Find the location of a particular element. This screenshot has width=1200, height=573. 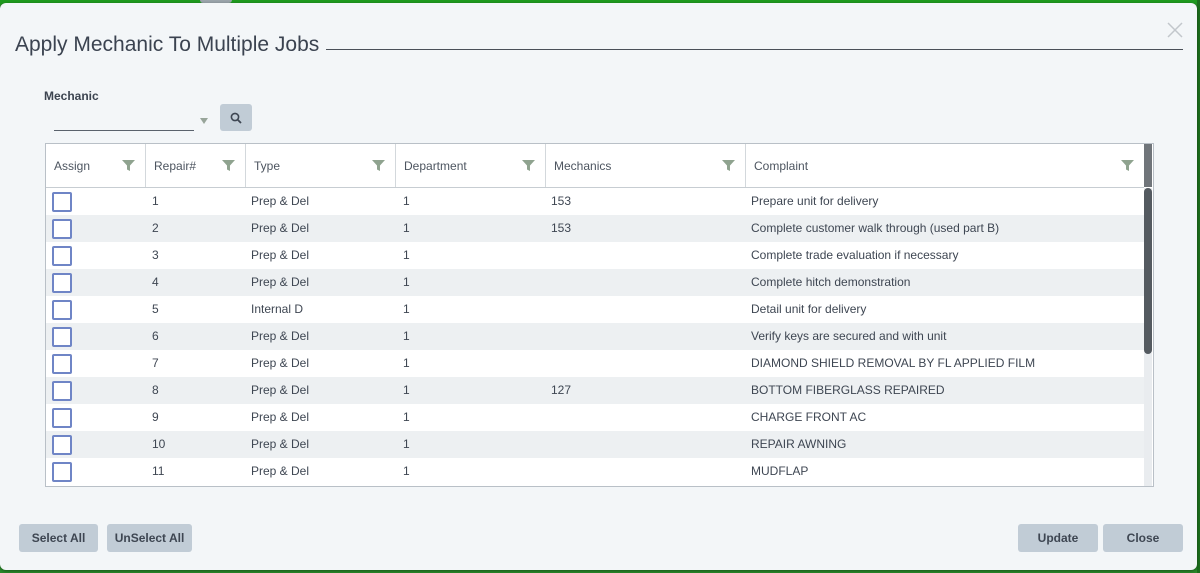

type-cell: Internal D is located at coordinates (277, 309).